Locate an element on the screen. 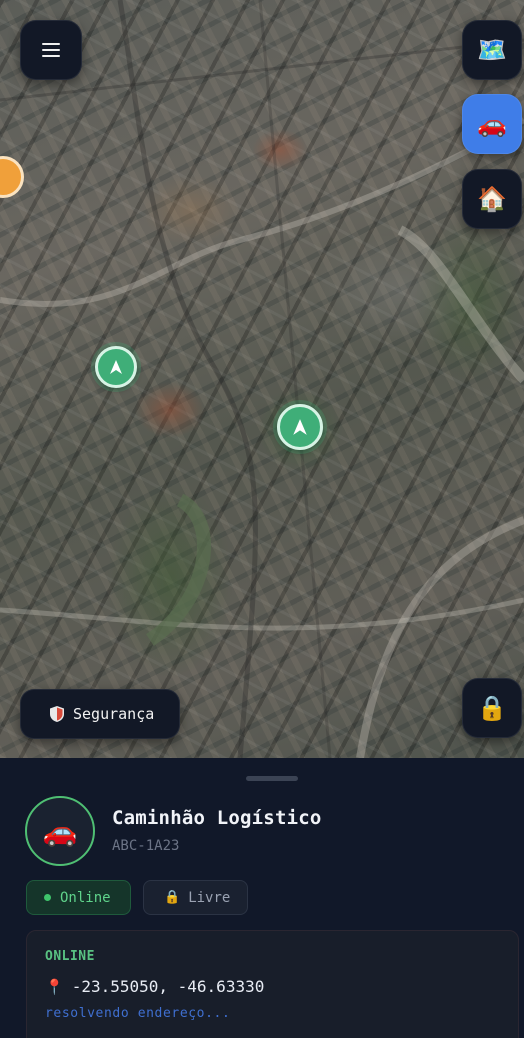 This screenshot has width=524, height=1038. home-button: 🏠 is located at coordinates (492, 199).